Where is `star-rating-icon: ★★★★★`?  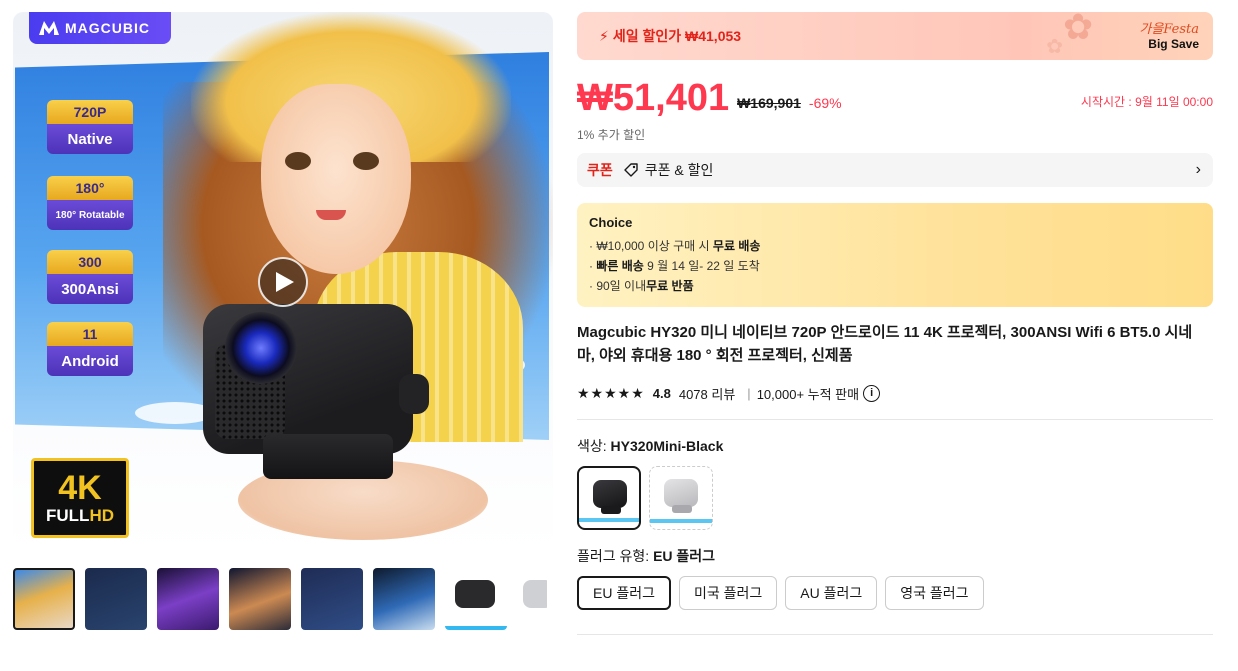
star-rating-icon: ★★★★★ is located at coordinates (611, 392).